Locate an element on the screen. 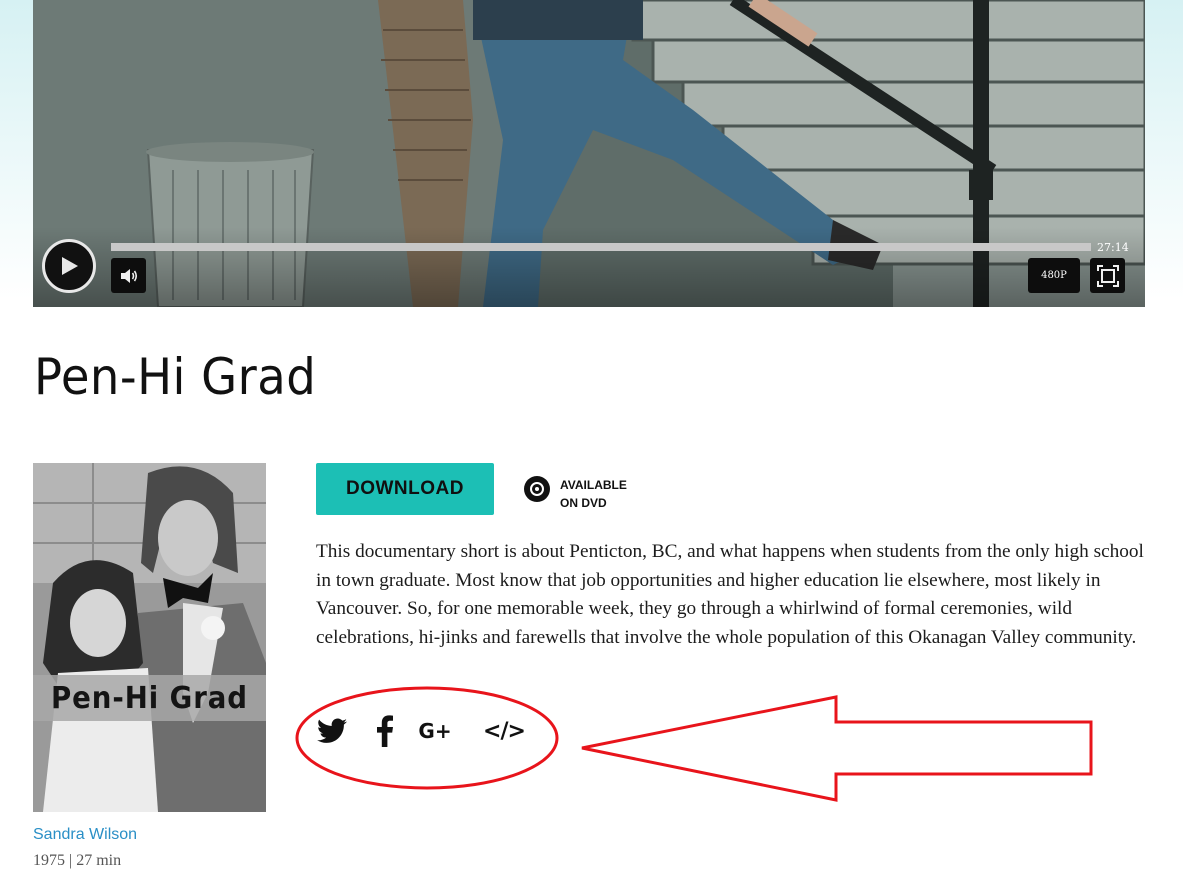 The image size is (1183, 888). poster-title-text: Pen-Hi Grad is located at coordinates (149, 698).